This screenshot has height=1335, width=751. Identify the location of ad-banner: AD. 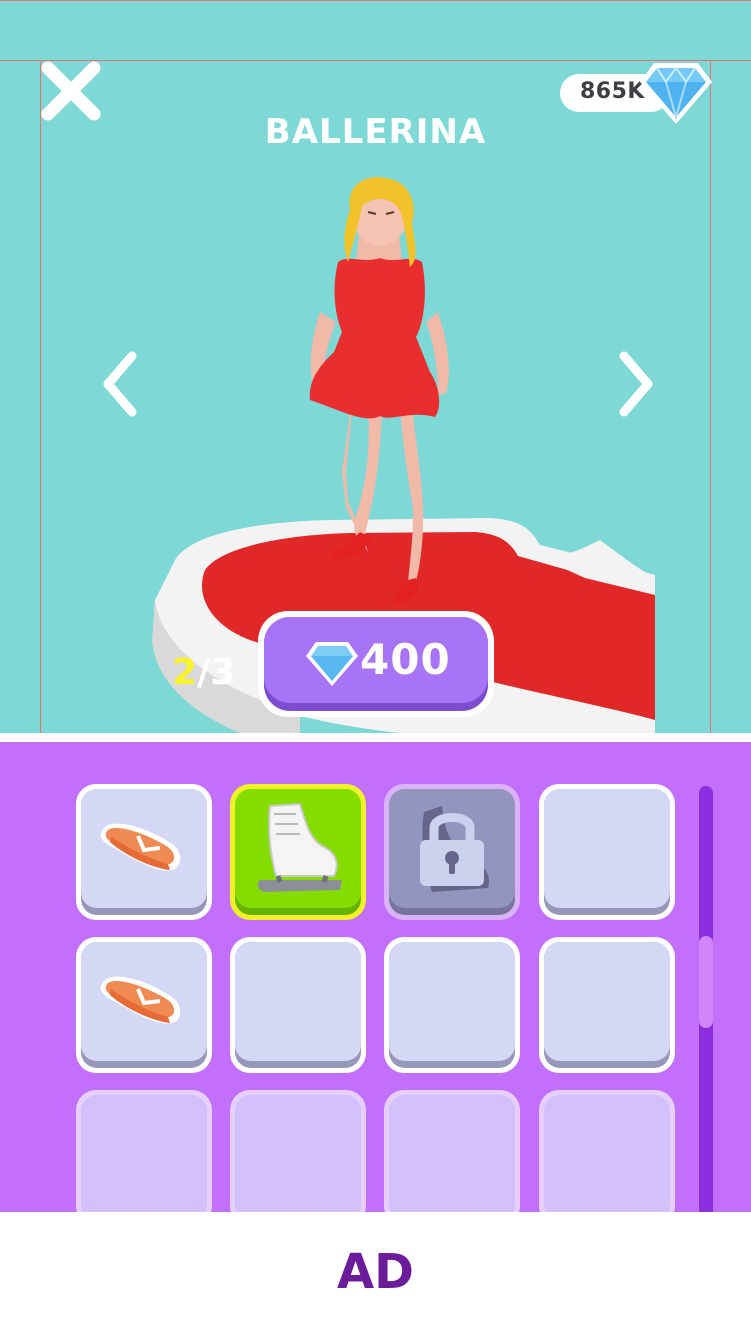
(375, 1273).